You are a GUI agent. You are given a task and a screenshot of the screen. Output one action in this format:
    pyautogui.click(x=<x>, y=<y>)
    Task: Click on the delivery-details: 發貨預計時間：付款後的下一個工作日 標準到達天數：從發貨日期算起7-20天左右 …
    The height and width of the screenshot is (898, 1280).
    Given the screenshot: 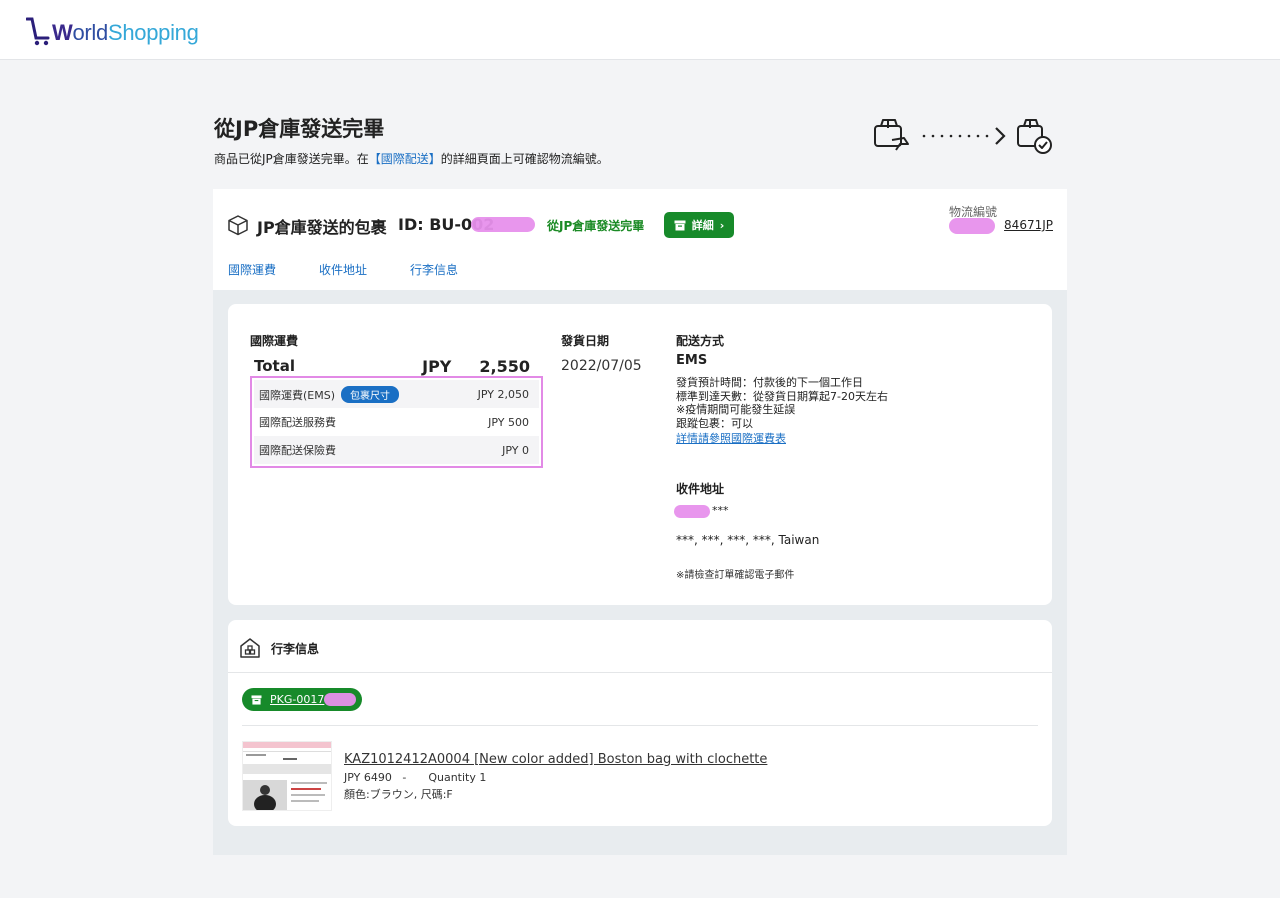 What is the action you would take?
    pyautogui.click(x=782, y=403)
    